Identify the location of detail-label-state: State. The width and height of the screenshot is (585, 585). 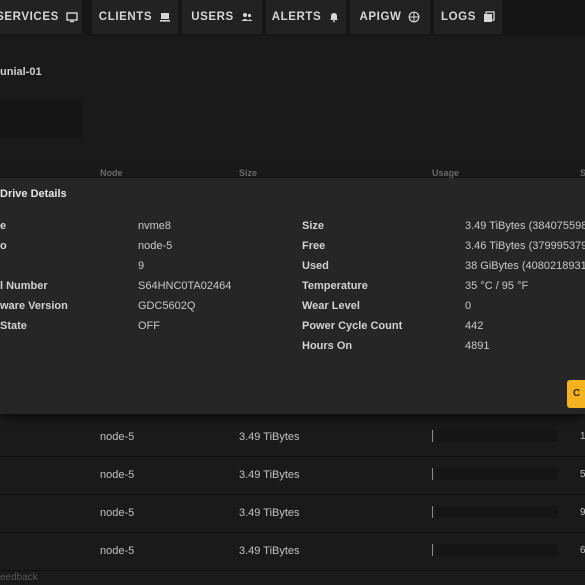
(13, 326).